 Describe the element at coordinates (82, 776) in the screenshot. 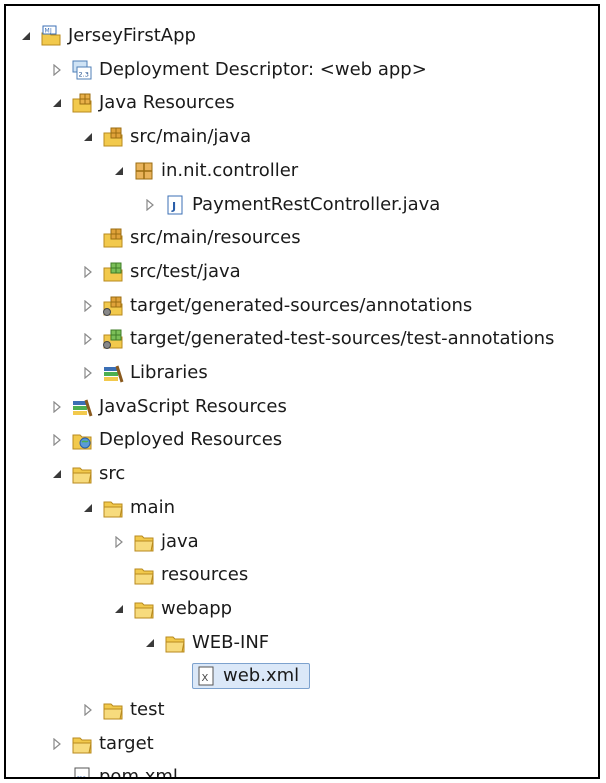

I see `svg-text: m` at that location.